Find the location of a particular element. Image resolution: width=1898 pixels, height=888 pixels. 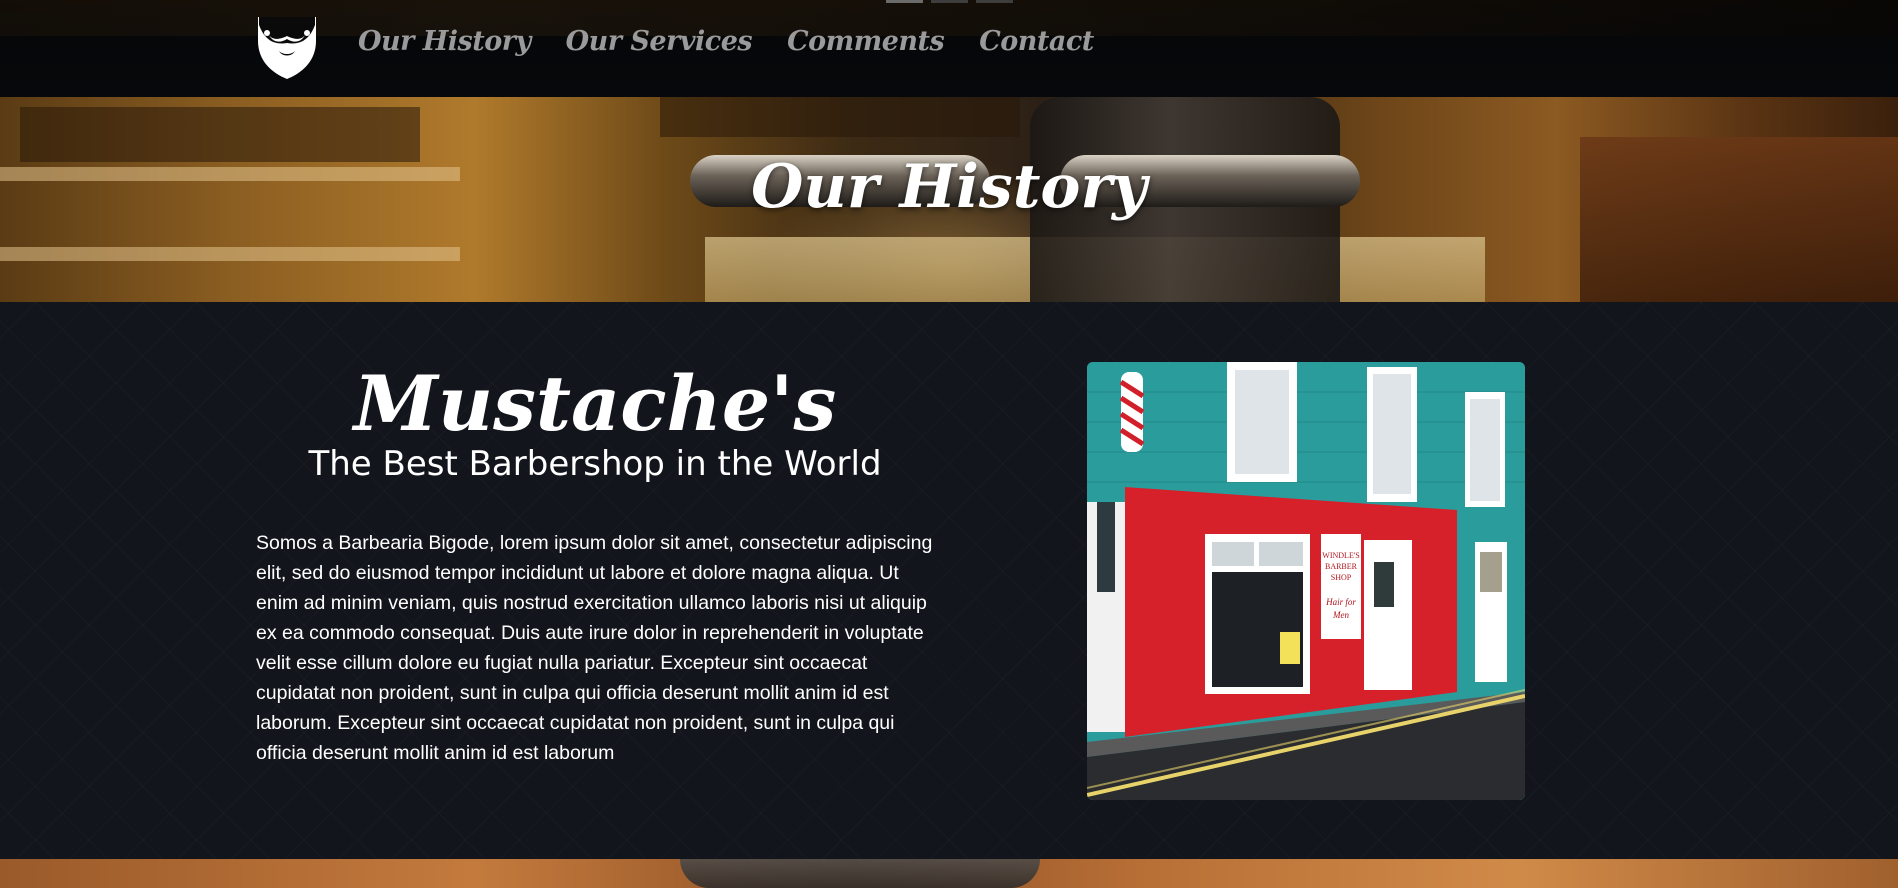

shop-sign-text: WINDLE'S is located at coordinates (1340, 555).